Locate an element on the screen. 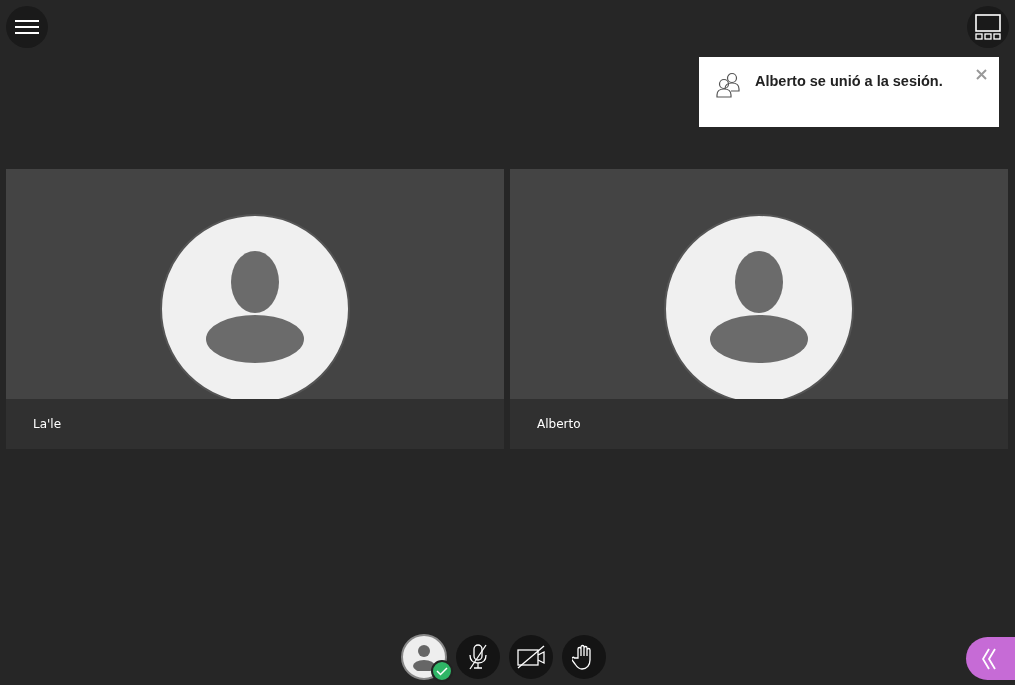 The height and width of the screenshot is (685, 1015). menu-button is located at coordinates (27, 27).